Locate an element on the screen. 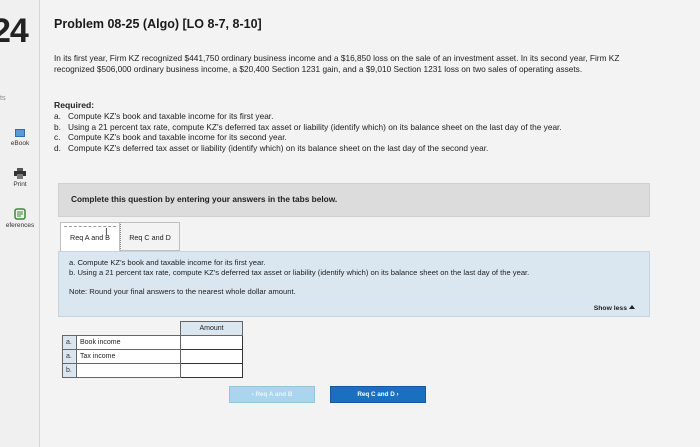 This screenshot has width=700, height=447. answer-table: Amount a. Book income a. Tax income b. is located at coordinates (152, 349).